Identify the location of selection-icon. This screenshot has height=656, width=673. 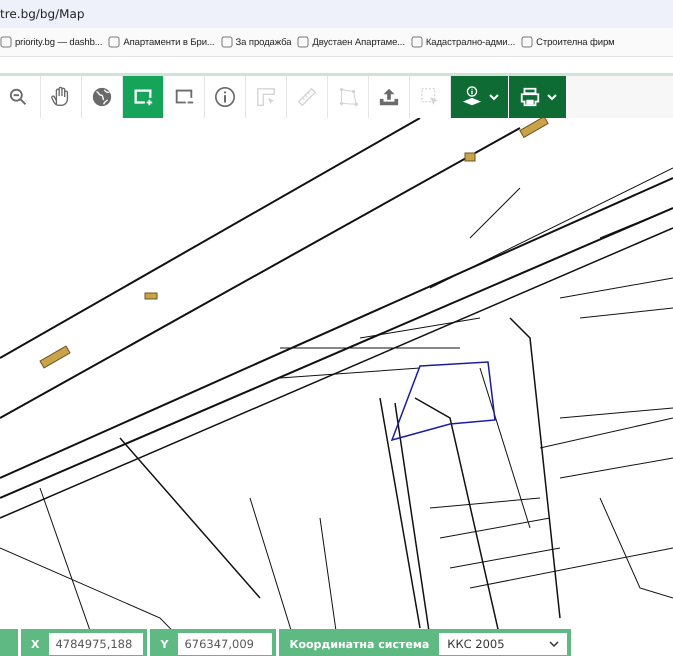
(430, 97).